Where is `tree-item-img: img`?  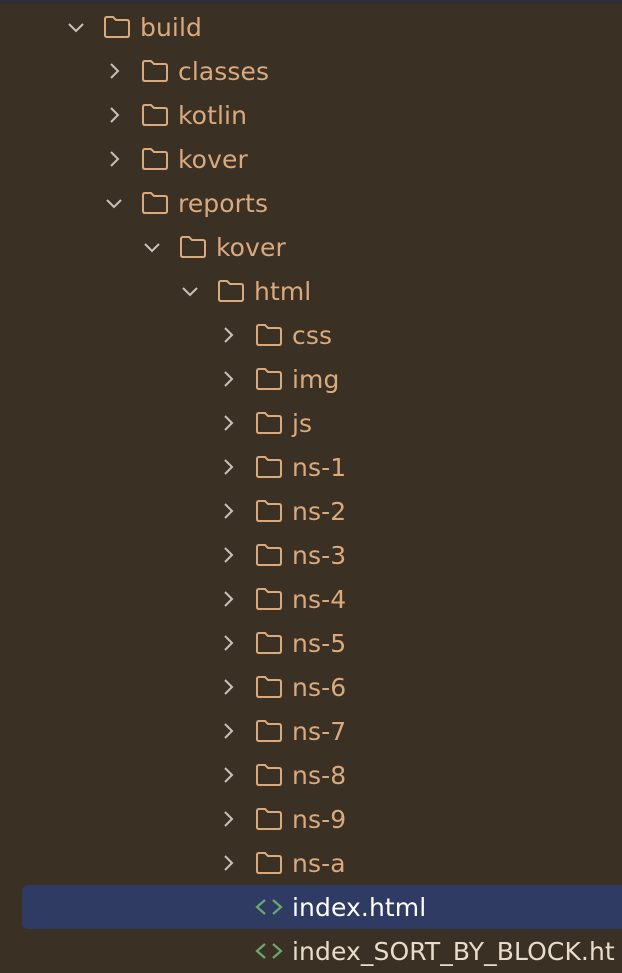 tree-item-img: img is located at coordinates (311, 379).